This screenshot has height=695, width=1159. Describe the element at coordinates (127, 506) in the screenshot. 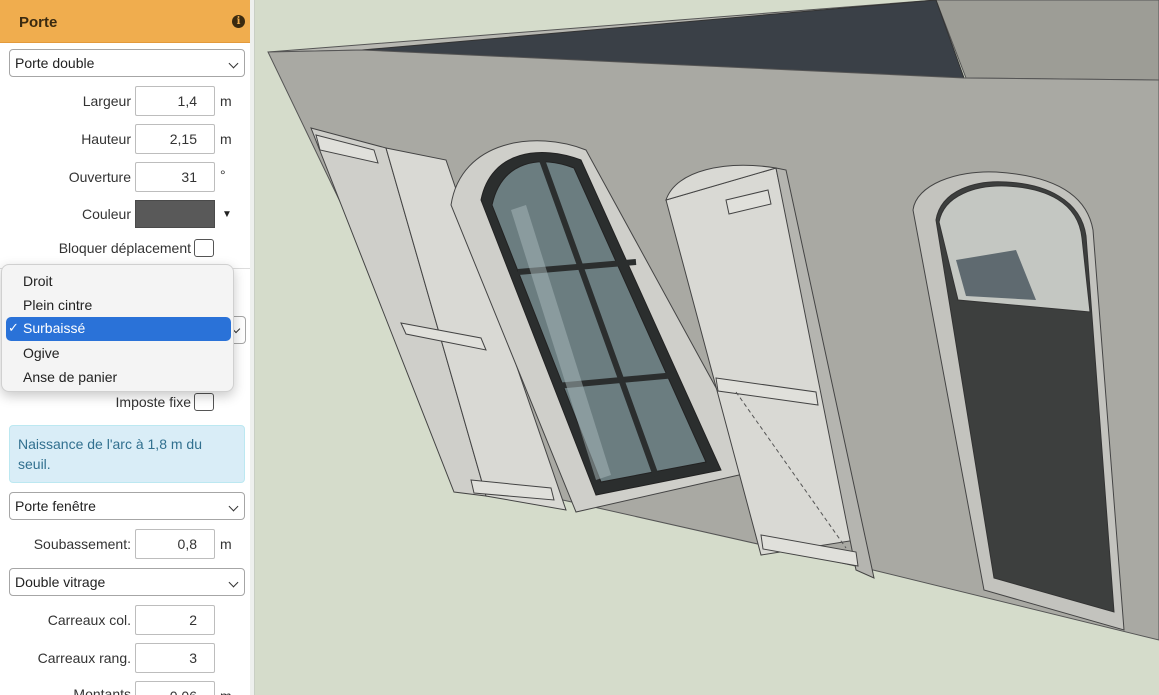

I see `fill-type-select: Porte fenêtre` at that location.